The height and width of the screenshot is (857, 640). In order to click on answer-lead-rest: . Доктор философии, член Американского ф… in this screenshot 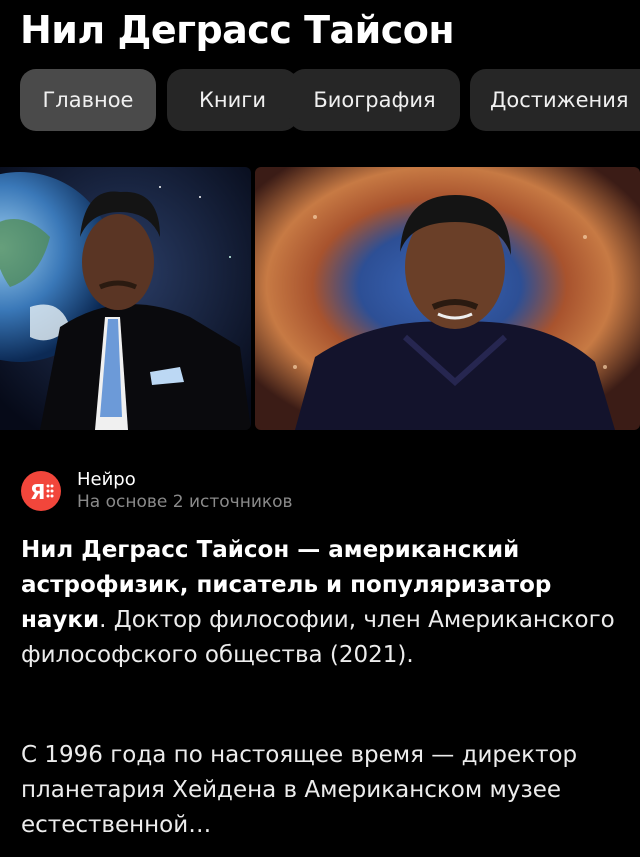, I will do `click(318, 637)`.